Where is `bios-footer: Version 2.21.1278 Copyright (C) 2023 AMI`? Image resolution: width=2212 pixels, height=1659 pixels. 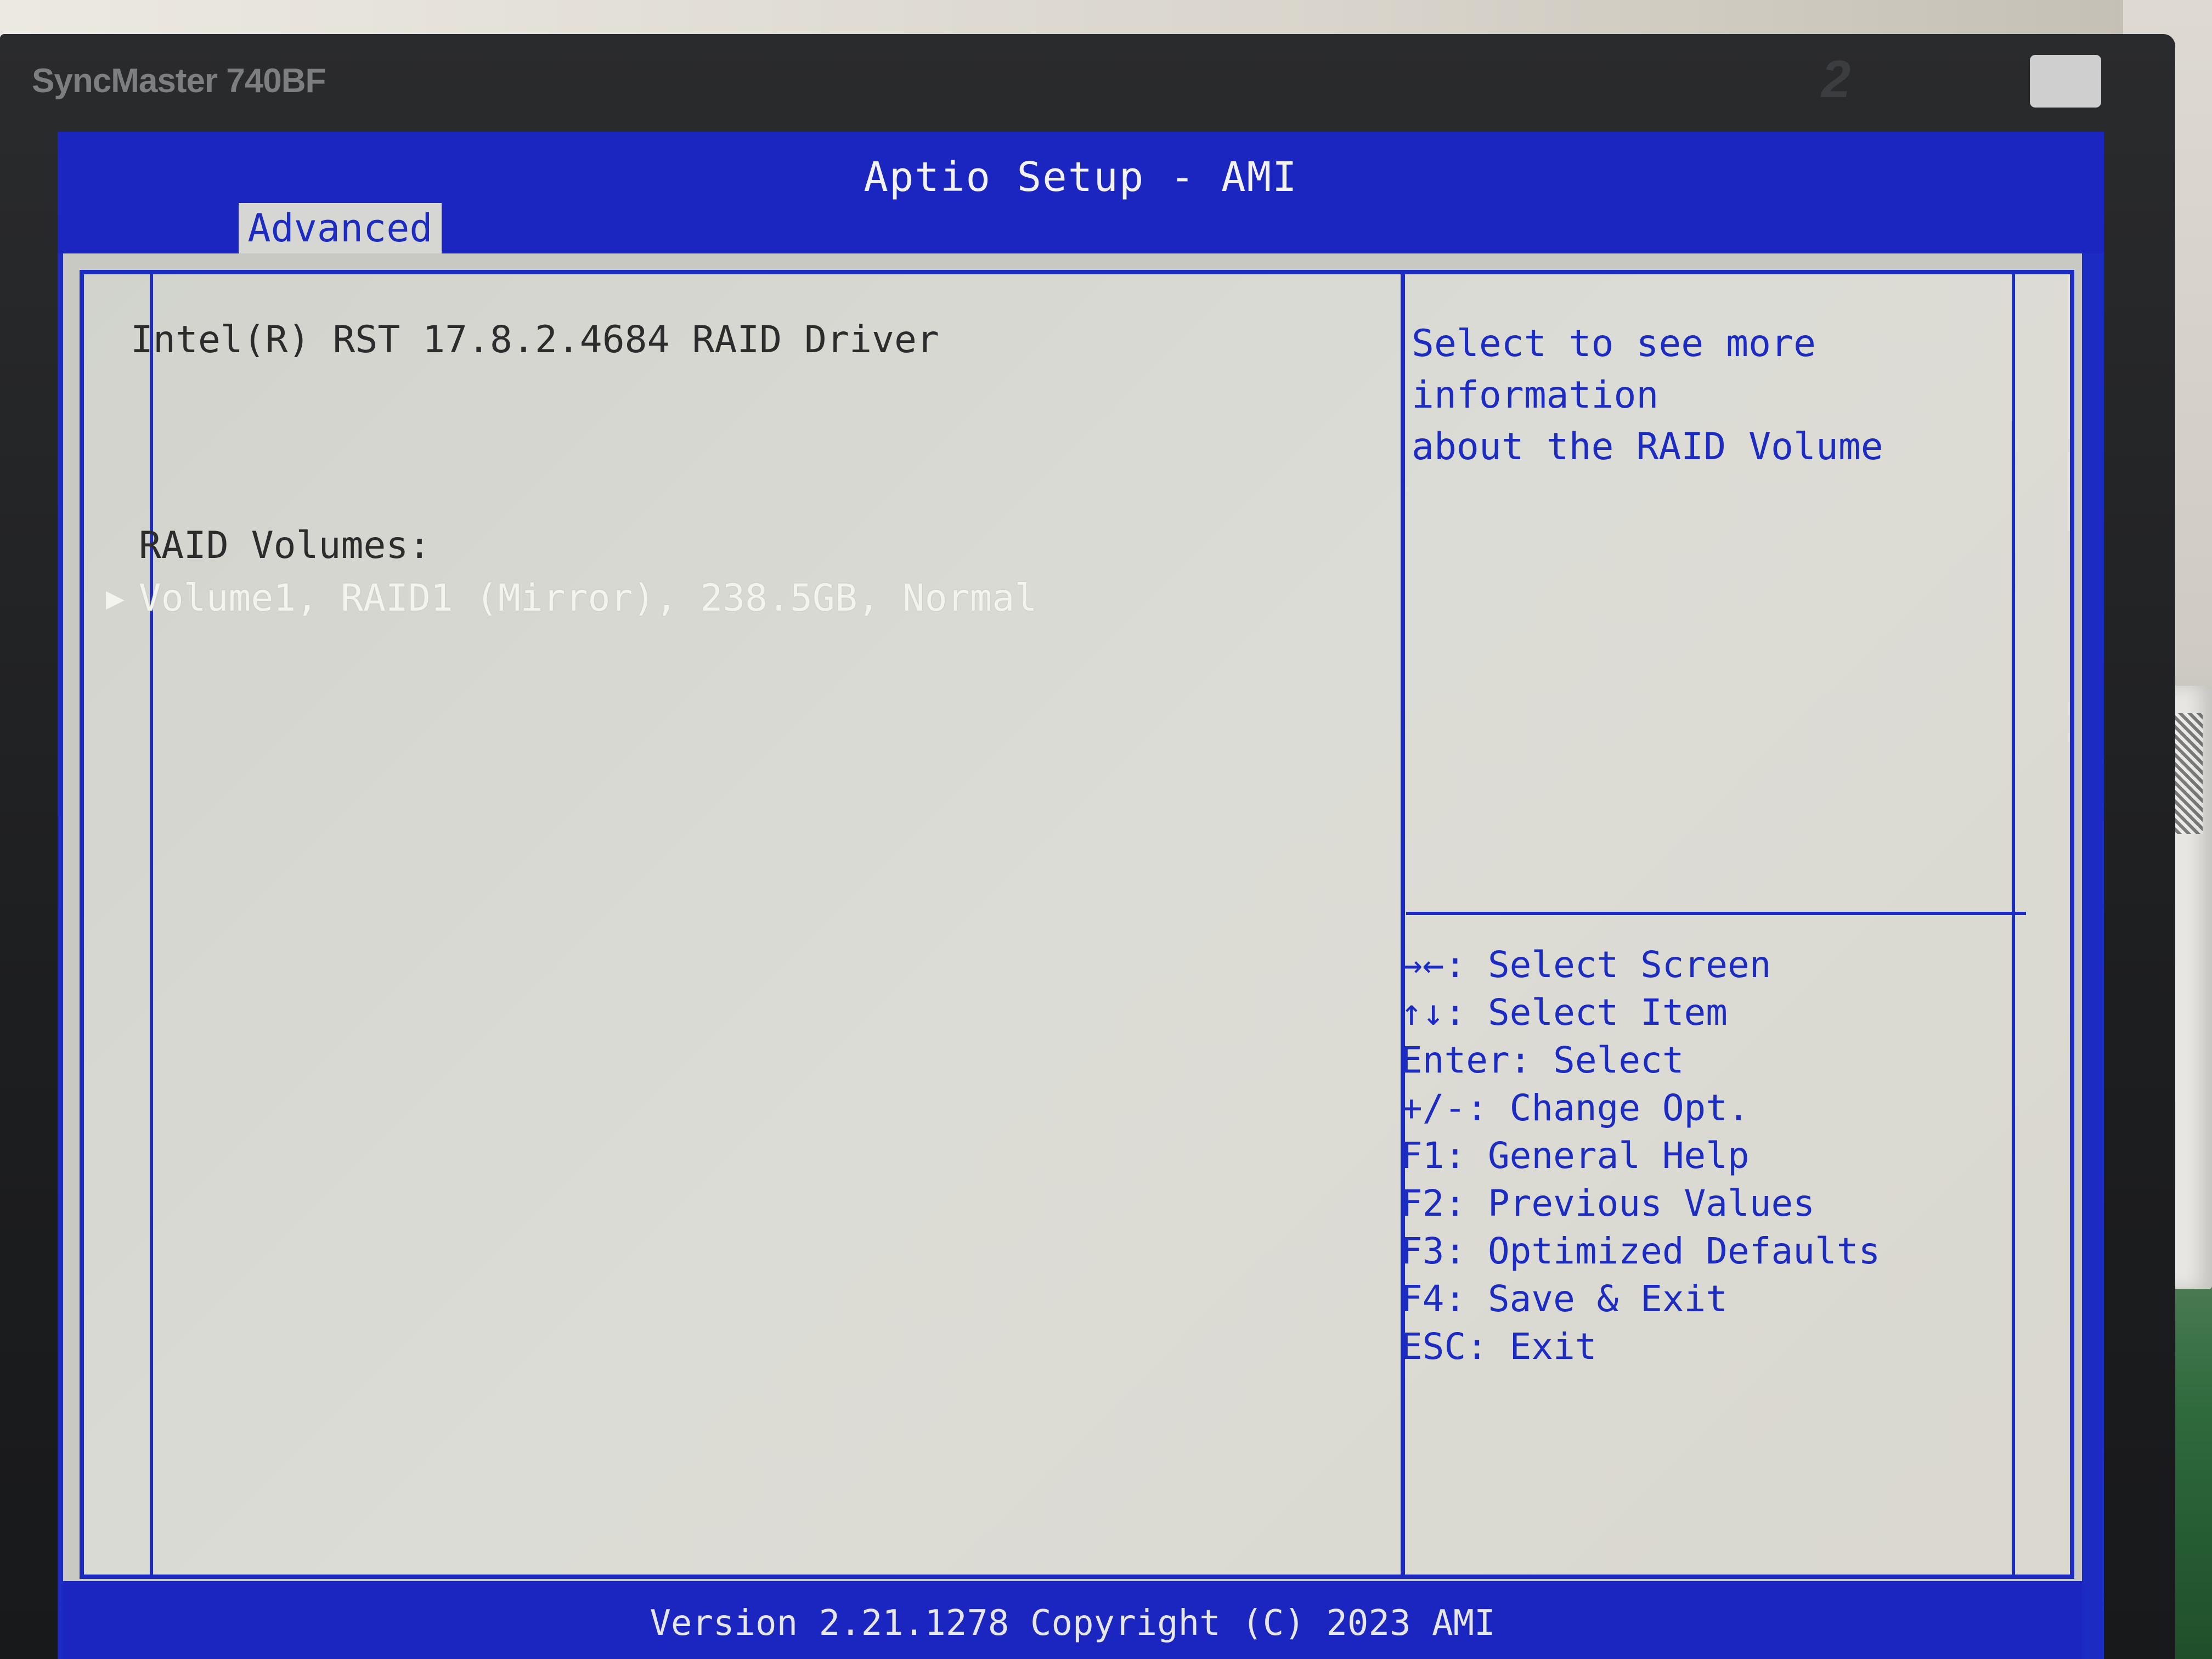
bios-footer: Version 2.21.1278 Copyright (C) 2023 AMI is located at coordinates (1072, 1620).